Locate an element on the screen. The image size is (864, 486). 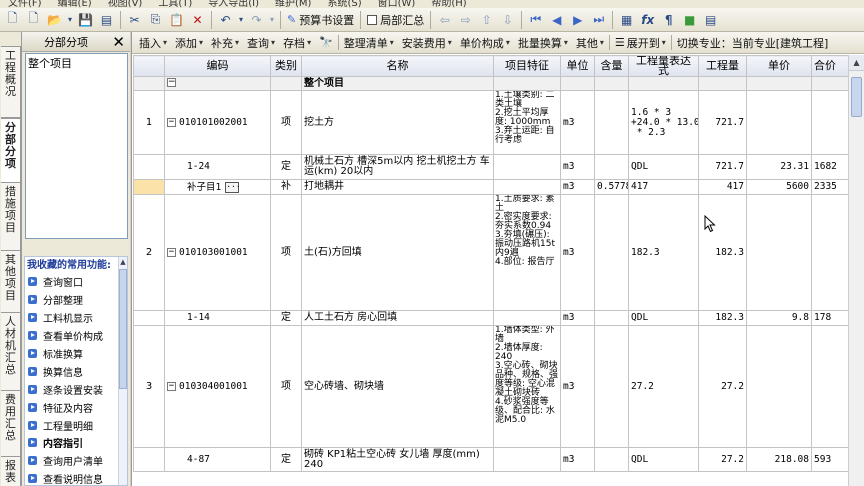
tab-reports: 报表 is located at coordinates (11, 471).